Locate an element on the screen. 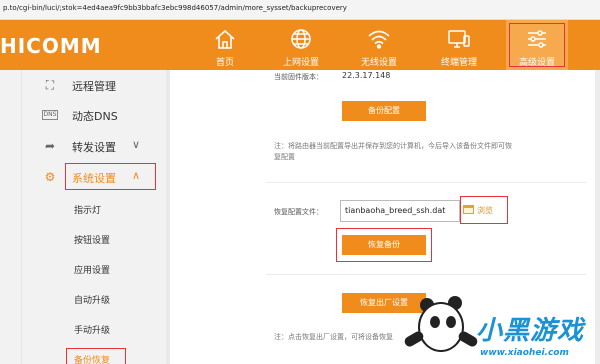 The width and height of the screenshot is (600, 364). dns-icon: DNS is located at coordinates (50, 115).